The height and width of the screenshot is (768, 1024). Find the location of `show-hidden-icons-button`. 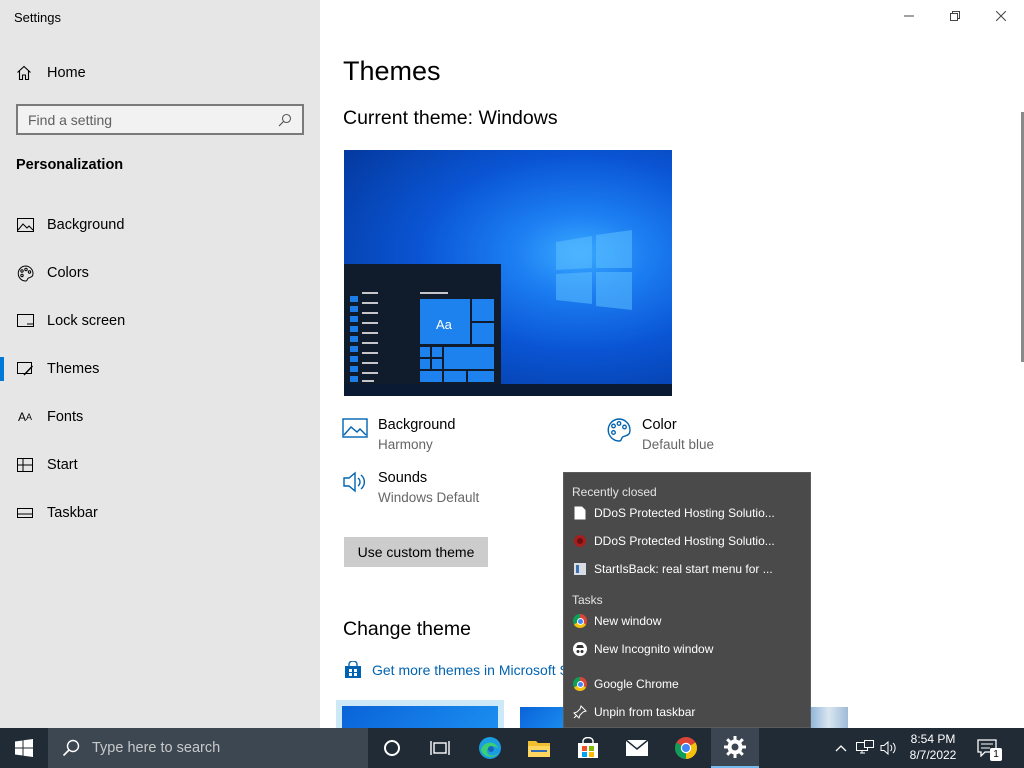

show-hidden-icons-button is located at coordinates (841, 748).